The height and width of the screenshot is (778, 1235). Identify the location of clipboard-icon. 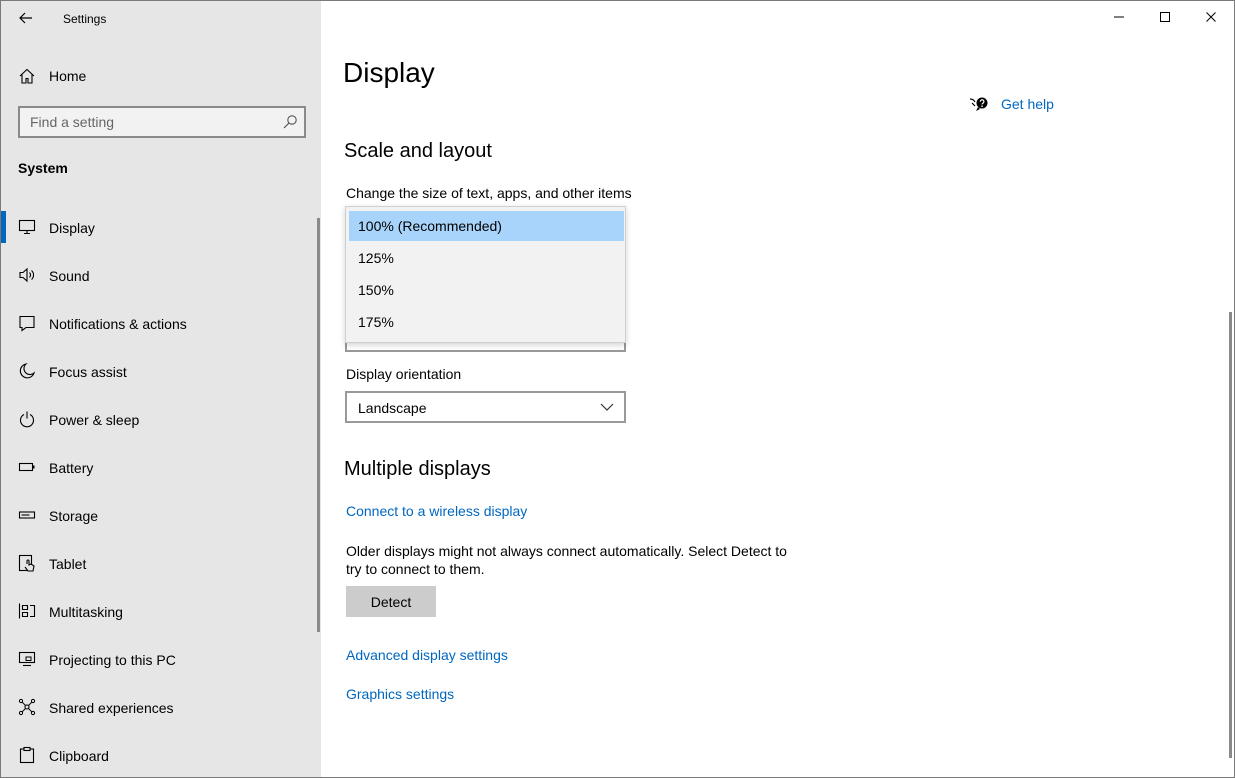
(27, 755).